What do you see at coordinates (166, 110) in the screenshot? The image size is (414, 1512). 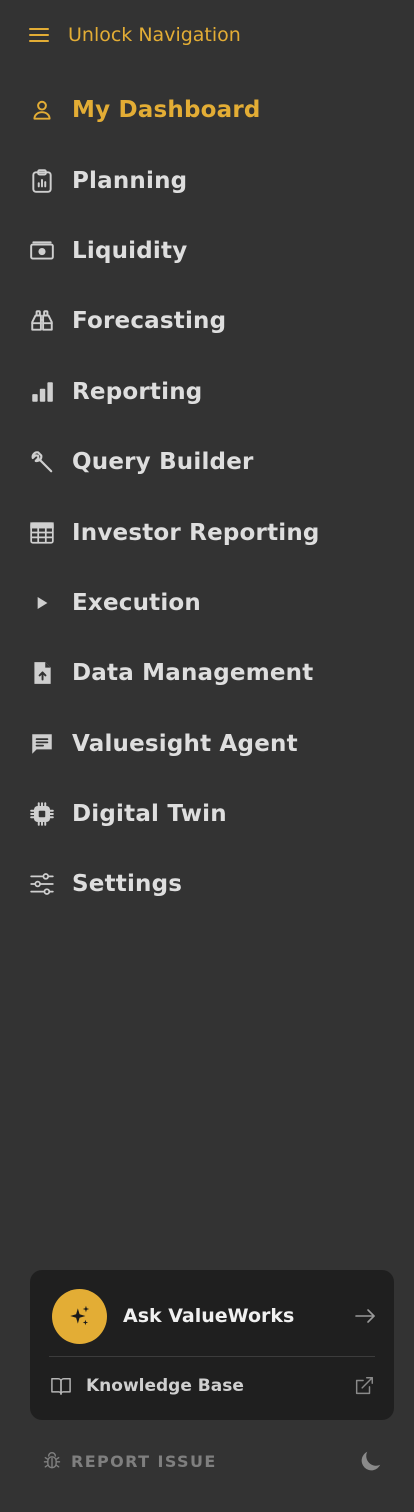 I see `nav-item-label: My Dashboard` at bounding box center [166, 110].